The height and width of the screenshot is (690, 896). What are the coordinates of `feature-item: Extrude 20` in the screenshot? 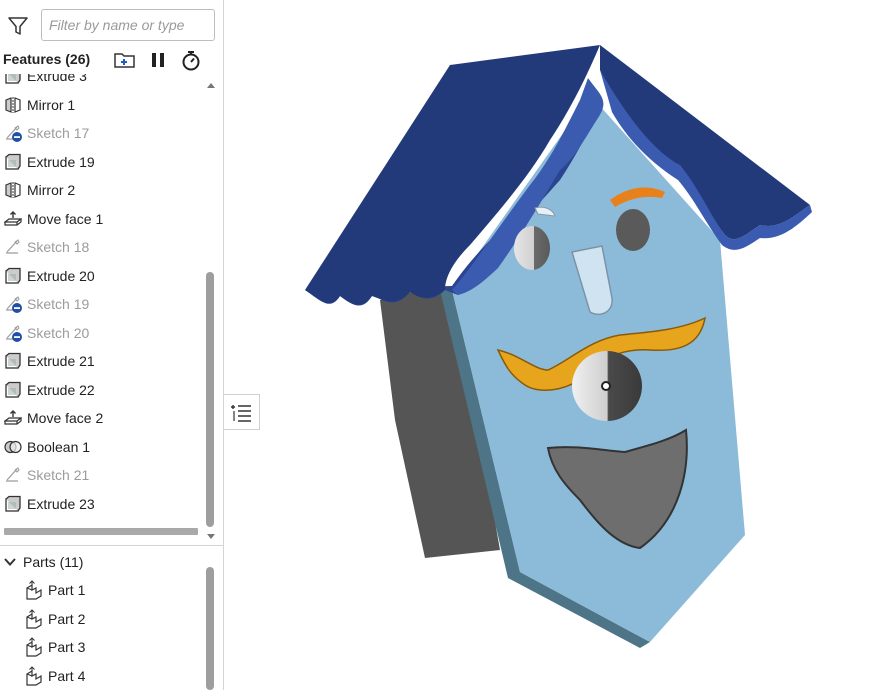 It's located at (100, 276).